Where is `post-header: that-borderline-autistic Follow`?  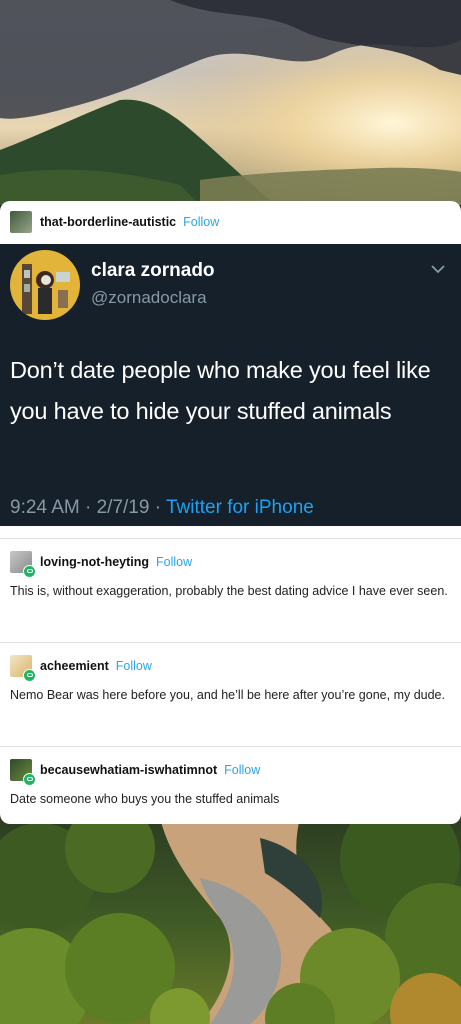 post-header: that-borderline-autistic Follow is located at coordinates (230, 222).